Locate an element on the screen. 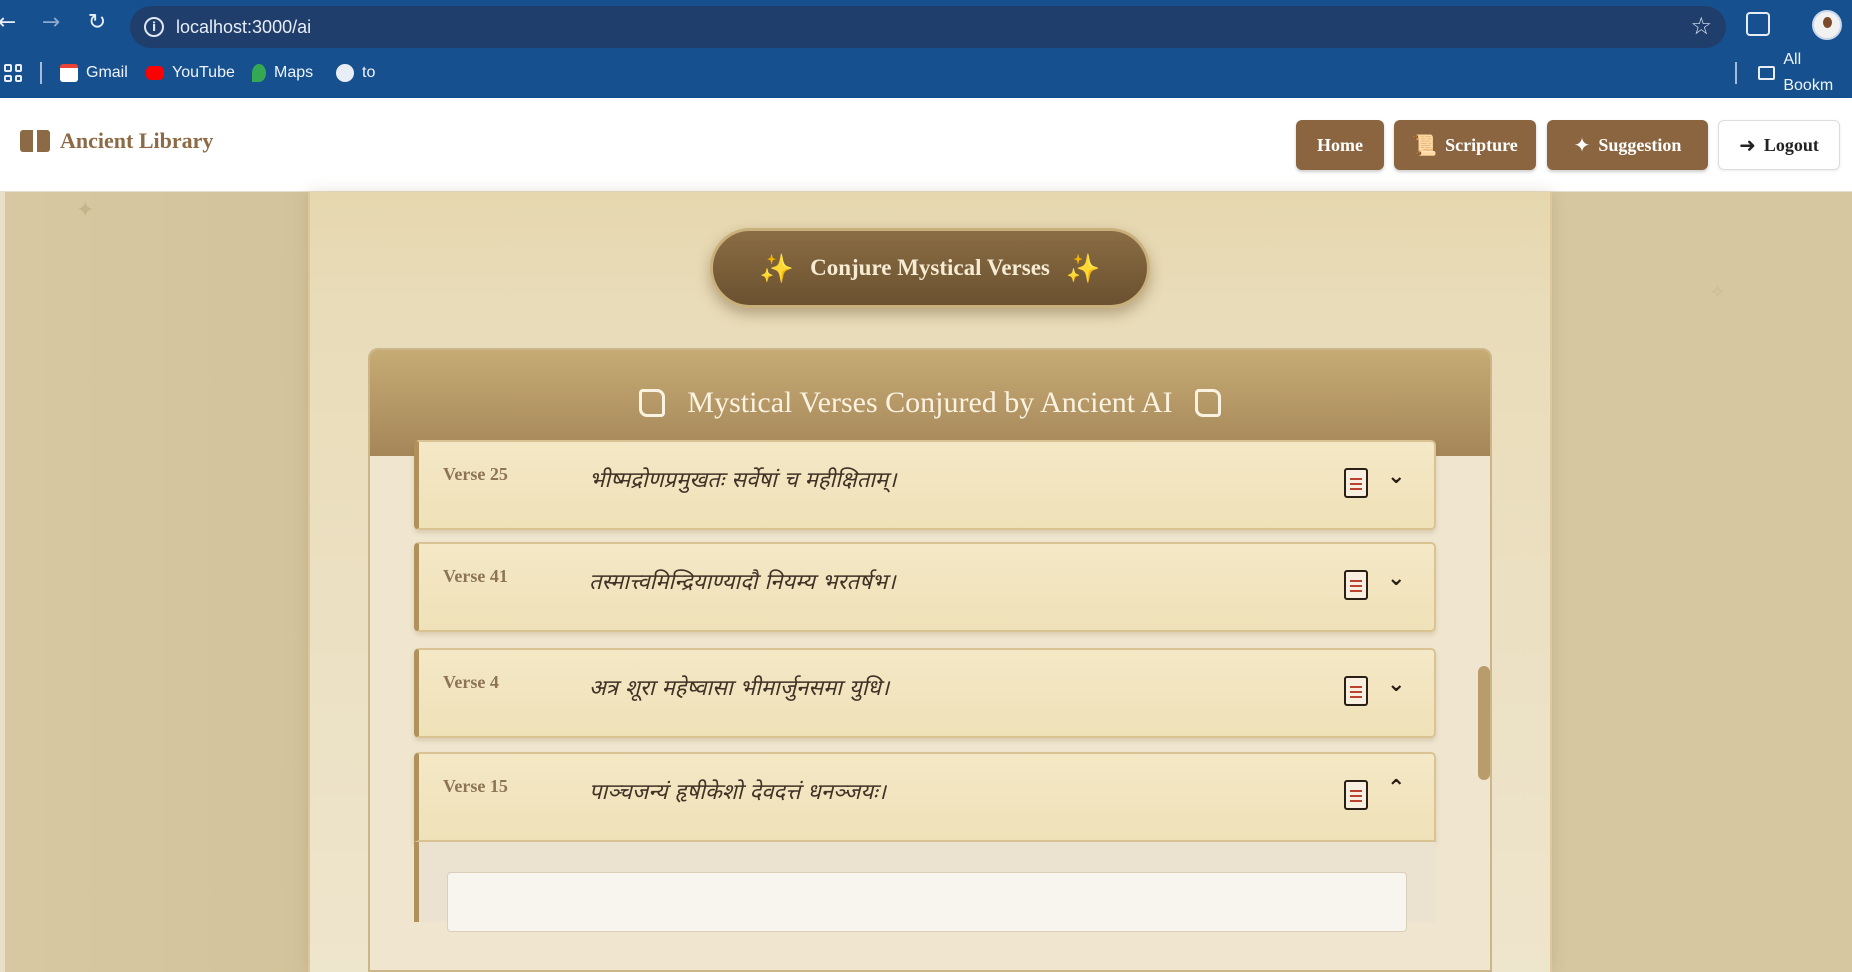 The image size is (1852, 972). all-bookmarks: All Bookm is located at coordinates (1805, 72).